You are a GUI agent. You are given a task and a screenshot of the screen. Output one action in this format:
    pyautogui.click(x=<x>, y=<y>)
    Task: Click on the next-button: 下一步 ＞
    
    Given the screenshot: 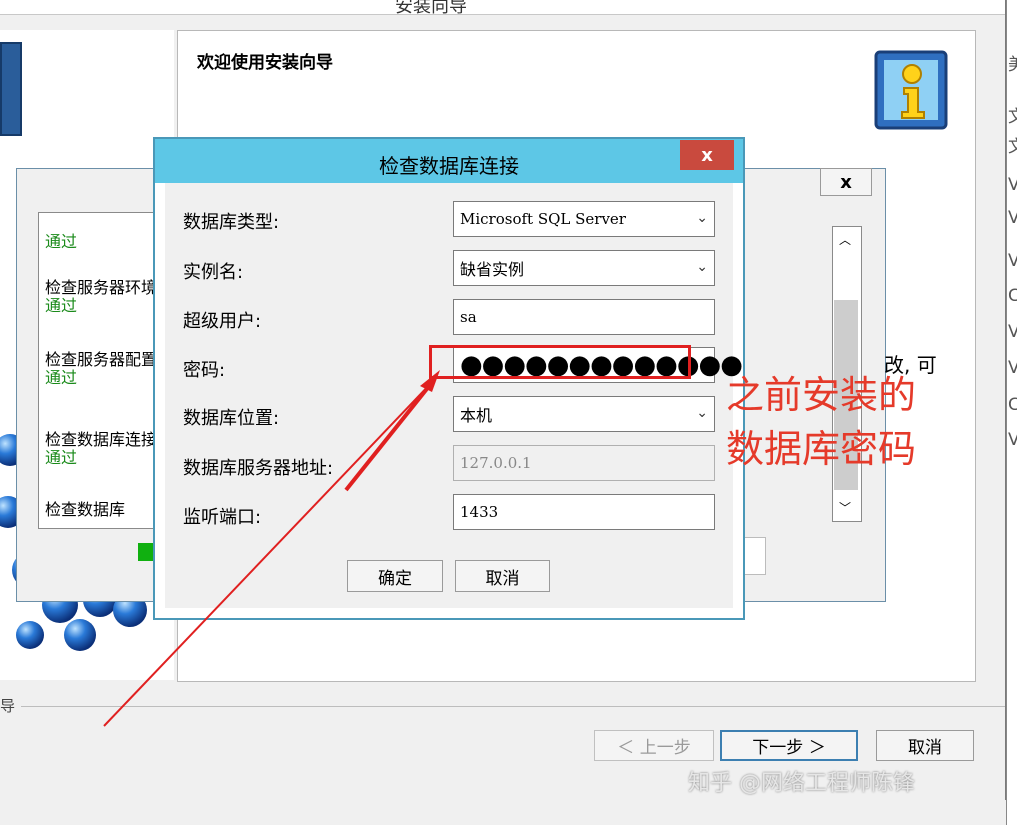 What is the action you would take?
    pyautogui.click(x=789, y=745)
    